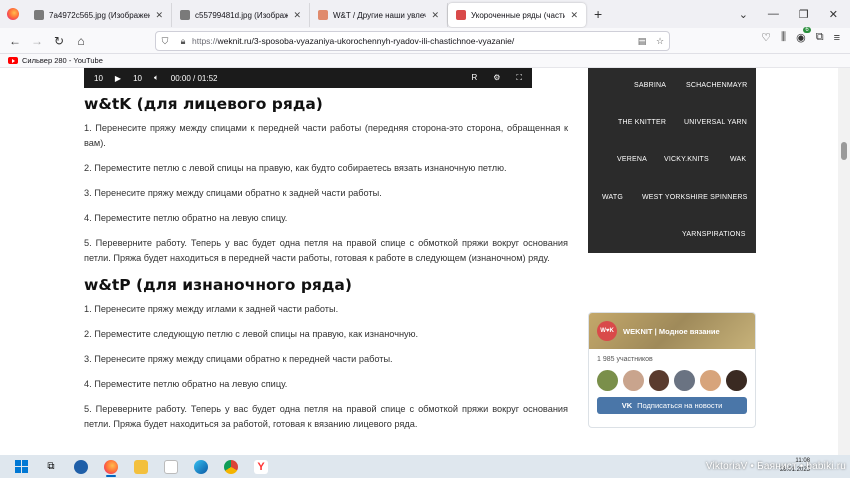  I want to click on tab-image-2: c55799481d.jpg (Изображение JPEG ✕, so click(241, 15).